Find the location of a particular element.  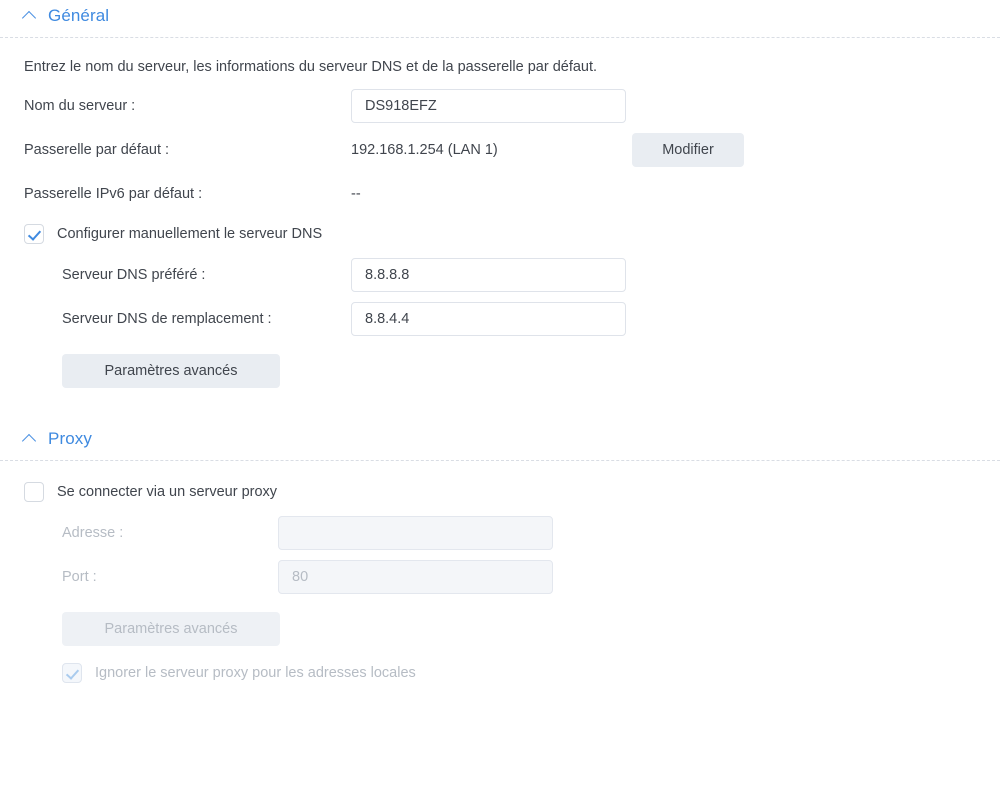

manual-dns-checkbox is located at coordinates (34, 234).